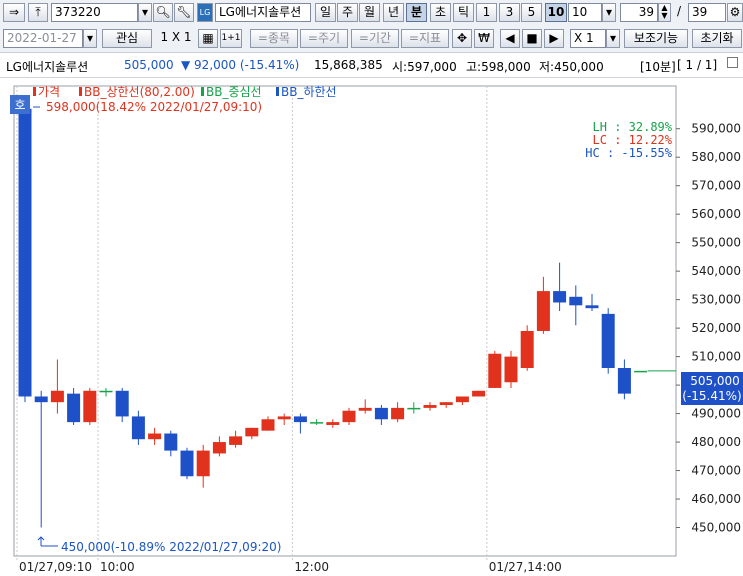 The width and height of the screenshot is (743, 576). What do you see at coordinates (19, 105) in the screenshot?
I see `badge-label: 호` at bounding box center [19, 105].